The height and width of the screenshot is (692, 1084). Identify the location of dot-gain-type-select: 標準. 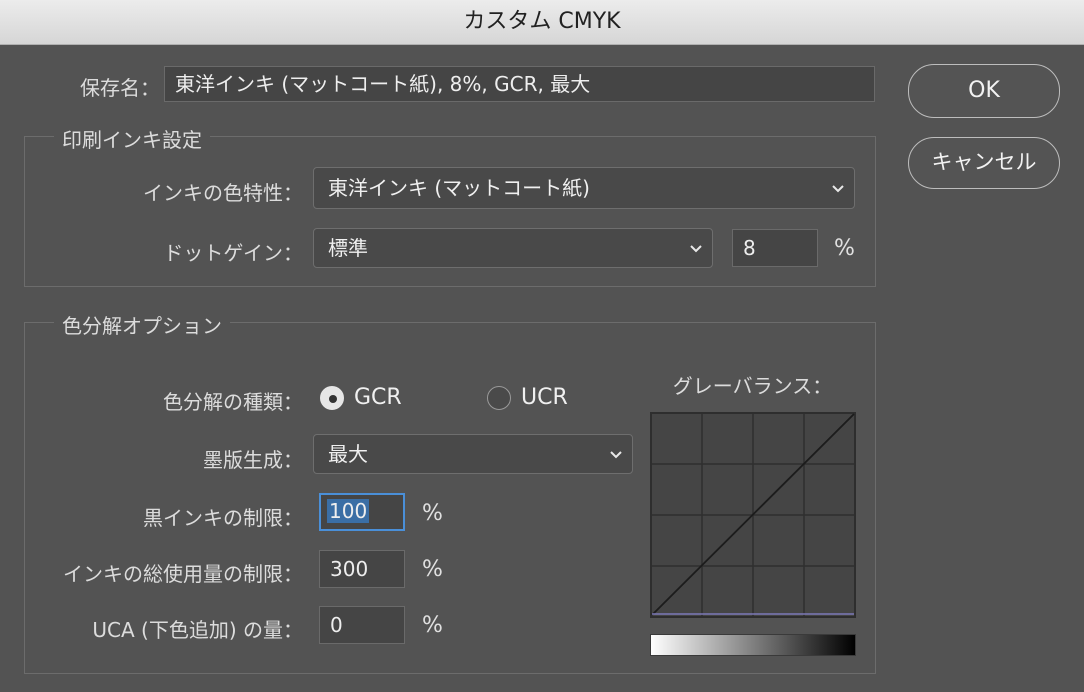
(513, 248).